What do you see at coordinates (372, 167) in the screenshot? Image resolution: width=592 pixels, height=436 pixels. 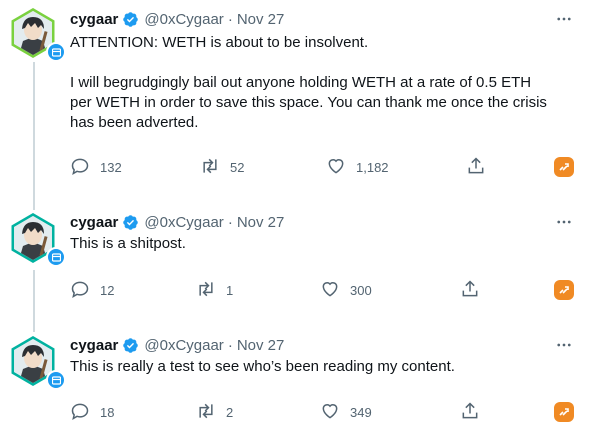 I see `like-count: 1,182` at bounding box center [372, 167].